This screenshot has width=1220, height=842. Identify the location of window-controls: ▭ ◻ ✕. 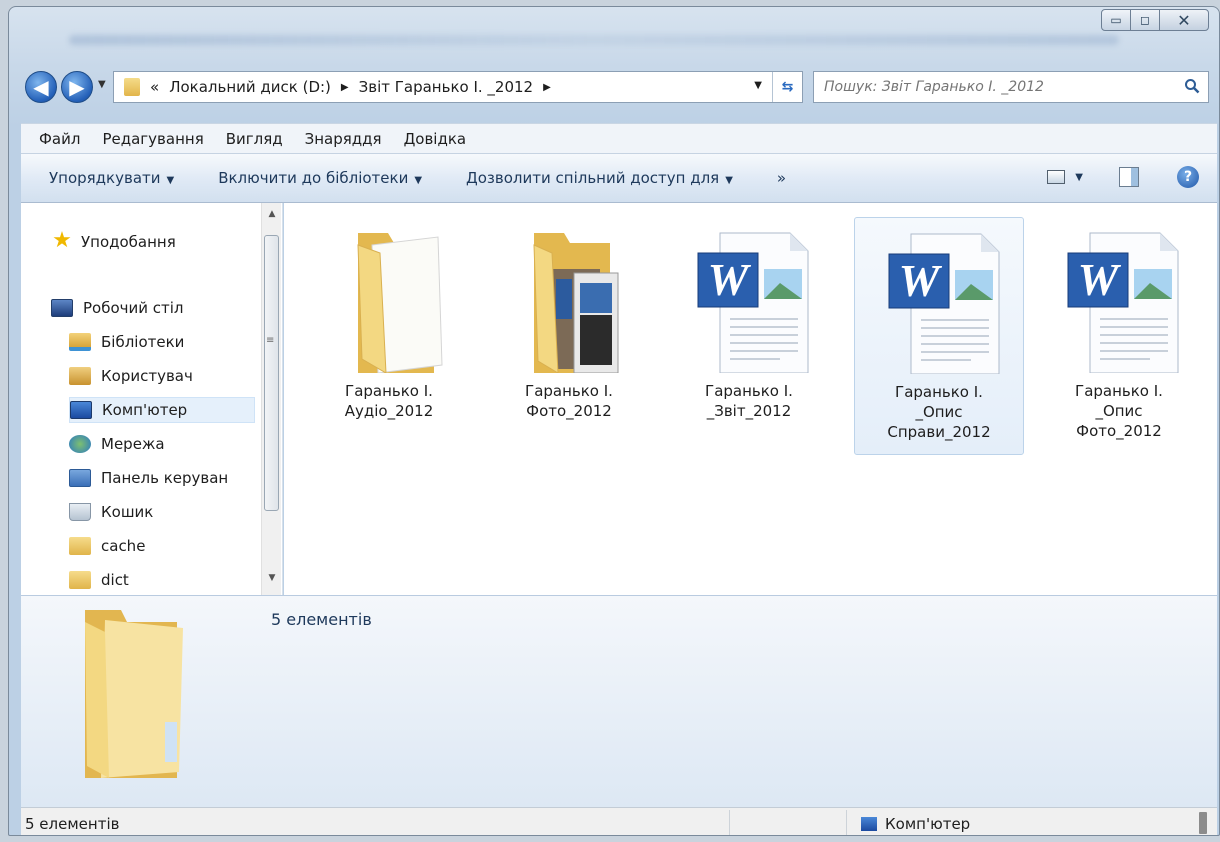
(1155, 20).